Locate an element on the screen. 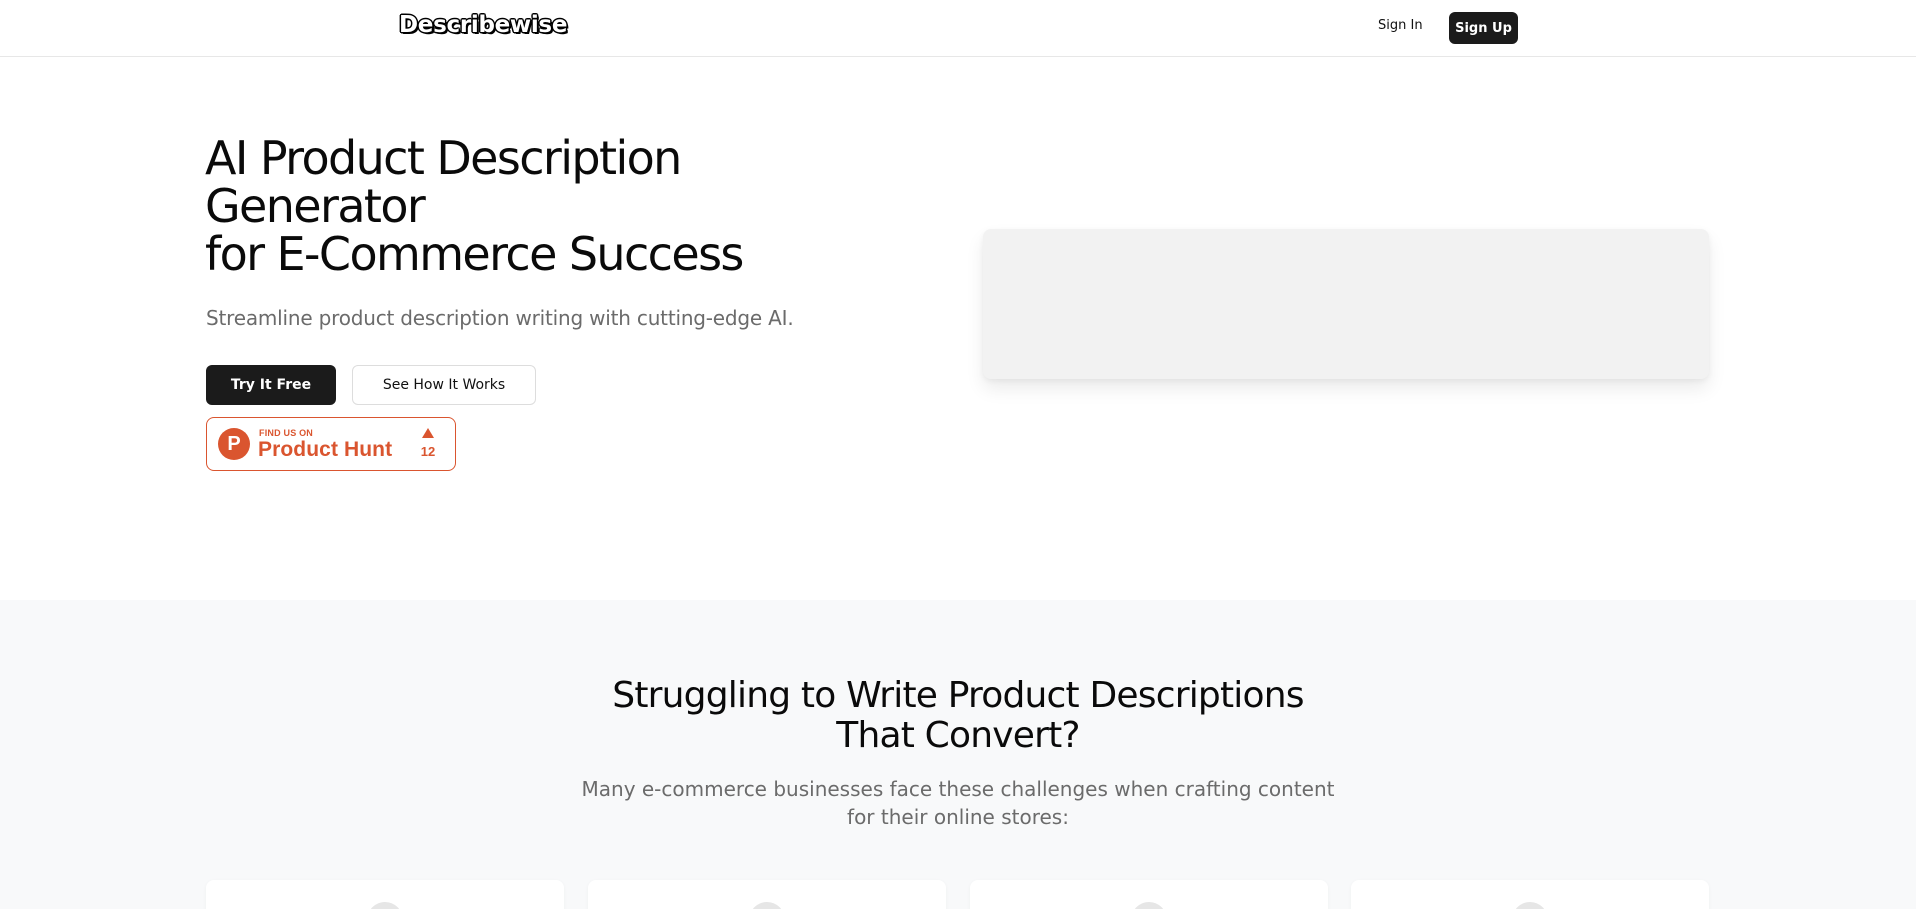 This screenshot has height=909, width=1916. see-how-it-works-button: See How It Works is located at coordinates (444, 385).